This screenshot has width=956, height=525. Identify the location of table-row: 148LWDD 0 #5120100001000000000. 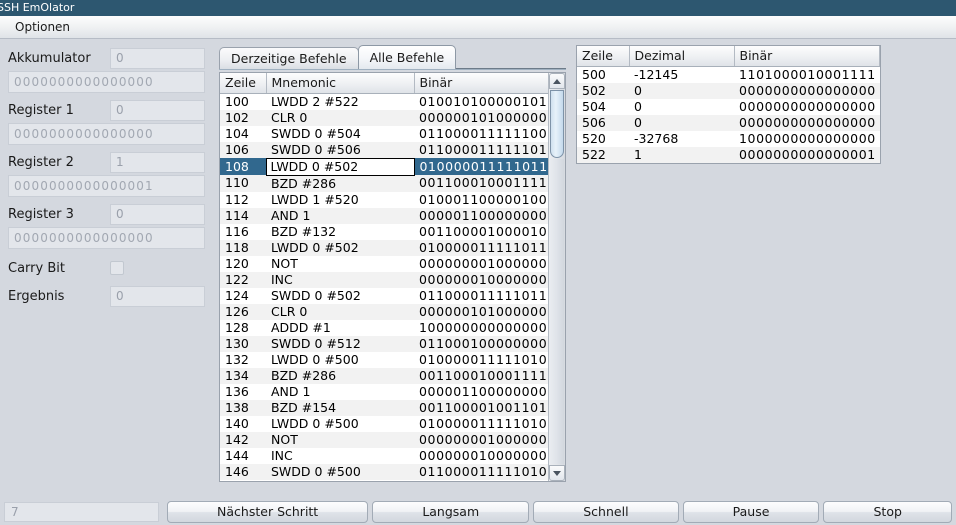
(384, 481).